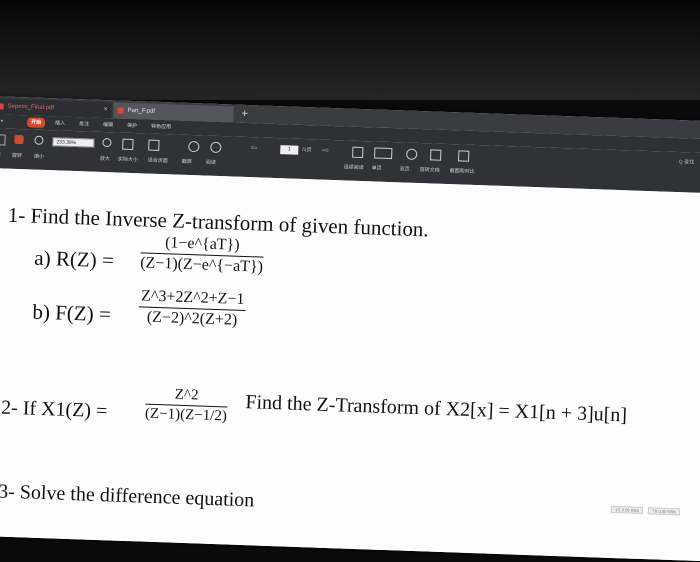 This screenshot has height=562, width=700. What do you see at coordinates (326, 150) in the screenshot?
I see `next-page-icon: ⇨` at bounding box center [326, 150].